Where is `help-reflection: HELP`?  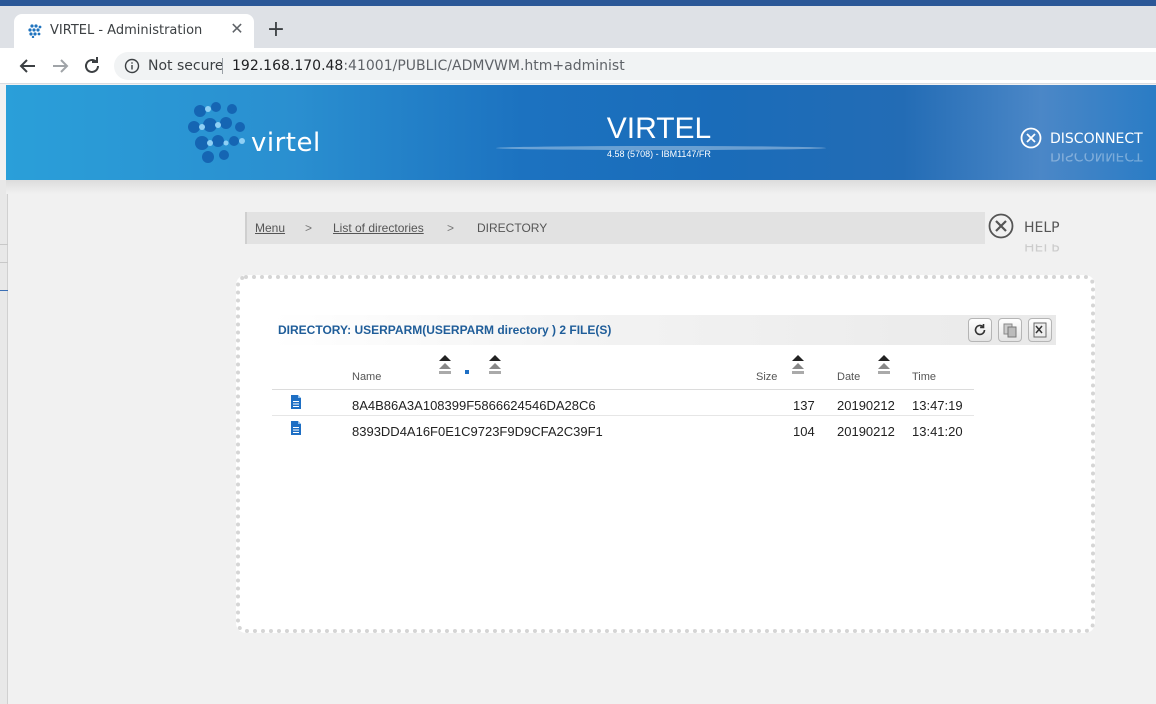
help-reflection: HELP is located at coordinates (1042, 245).